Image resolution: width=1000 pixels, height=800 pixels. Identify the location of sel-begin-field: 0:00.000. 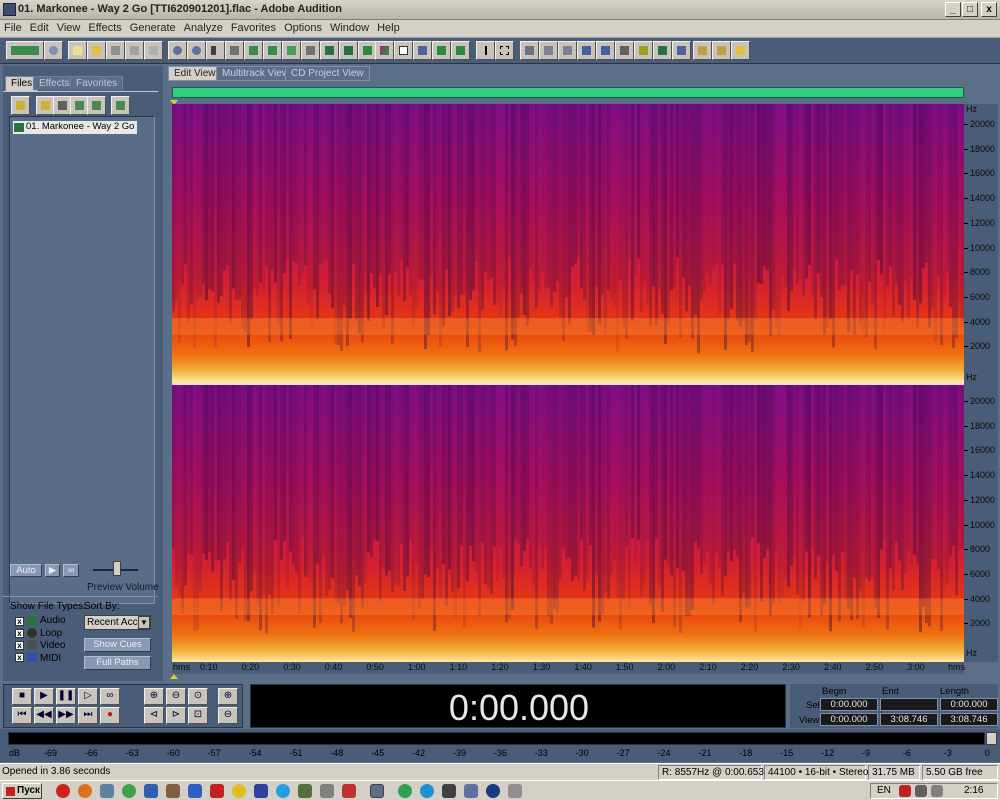
(849, 704).